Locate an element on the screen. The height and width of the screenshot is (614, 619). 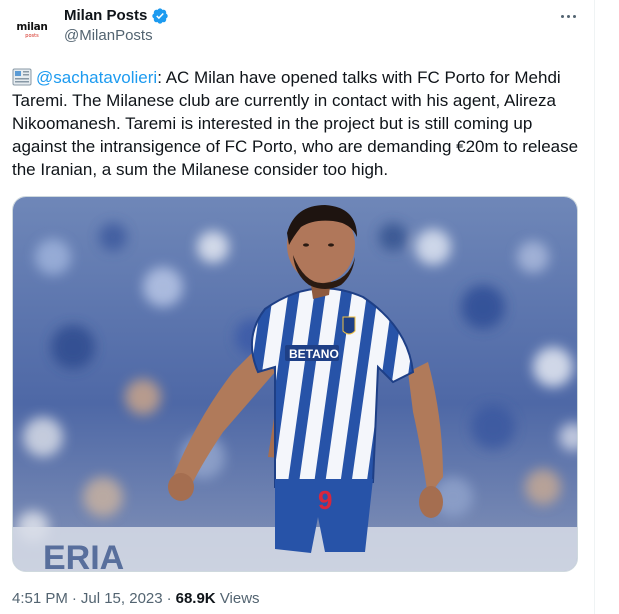
author-name-row: Milan Posts is located at coordinates (116, 16).